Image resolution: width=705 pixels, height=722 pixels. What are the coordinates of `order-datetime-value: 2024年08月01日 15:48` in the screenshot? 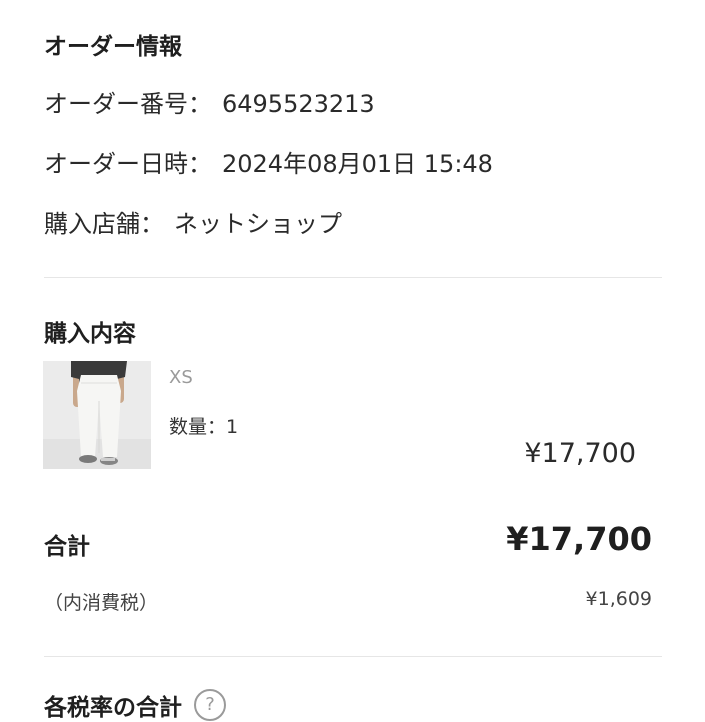 It's located at (357, 164).